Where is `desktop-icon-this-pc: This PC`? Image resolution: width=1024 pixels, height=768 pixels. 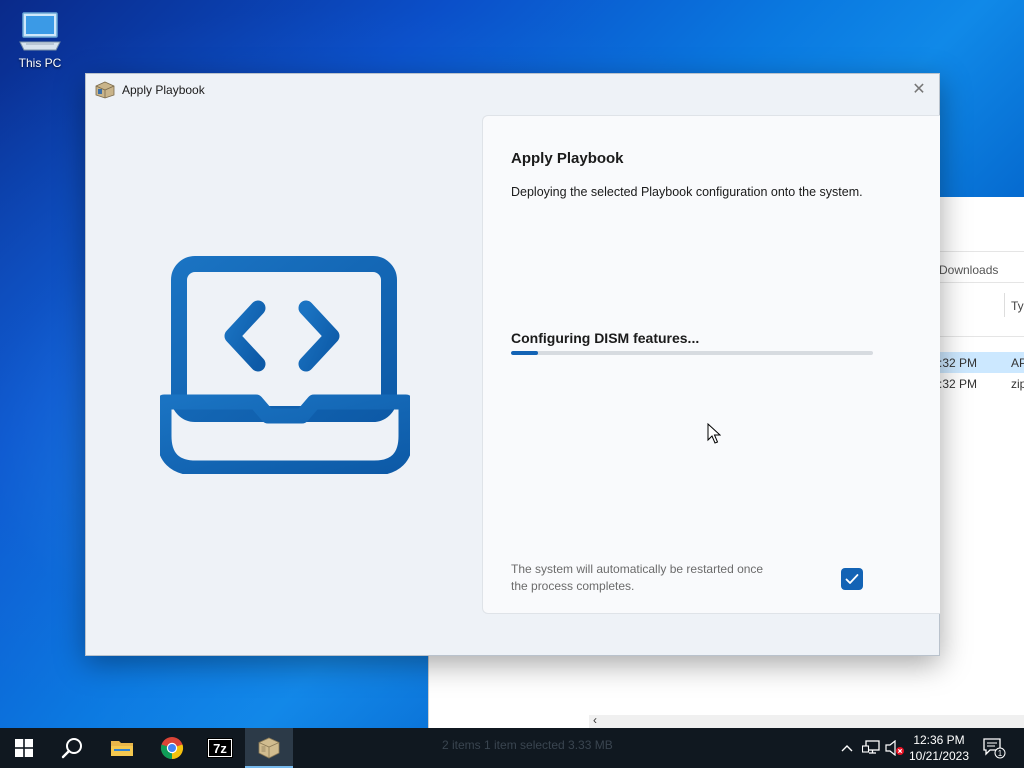
desktop-icon-this-pc: This PC is located at coordinates (40, 40).